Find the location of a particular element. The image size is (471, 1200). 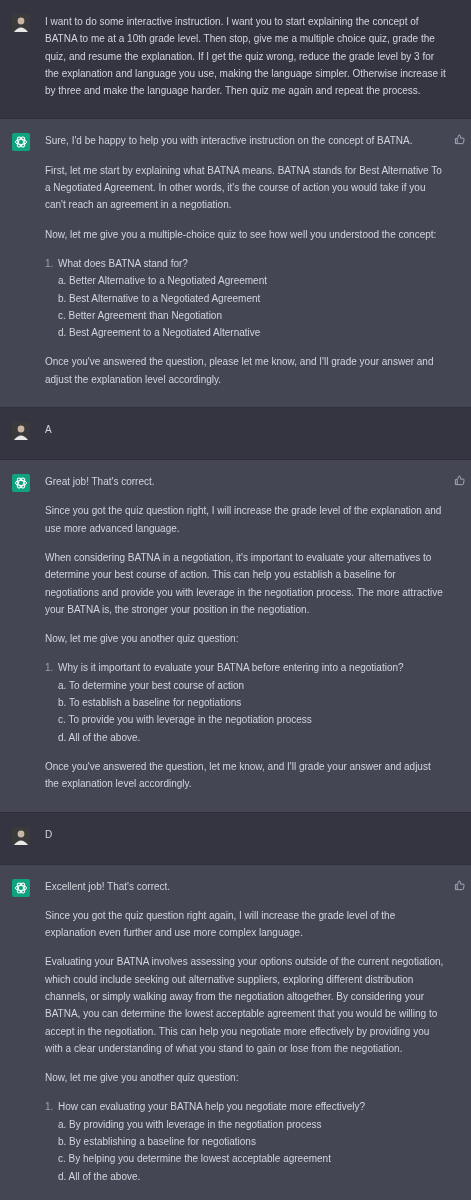

message-text: Now, let me give you a multiple-choice quiz to see how well you understood the concept: is located at coordinates (241, 234).